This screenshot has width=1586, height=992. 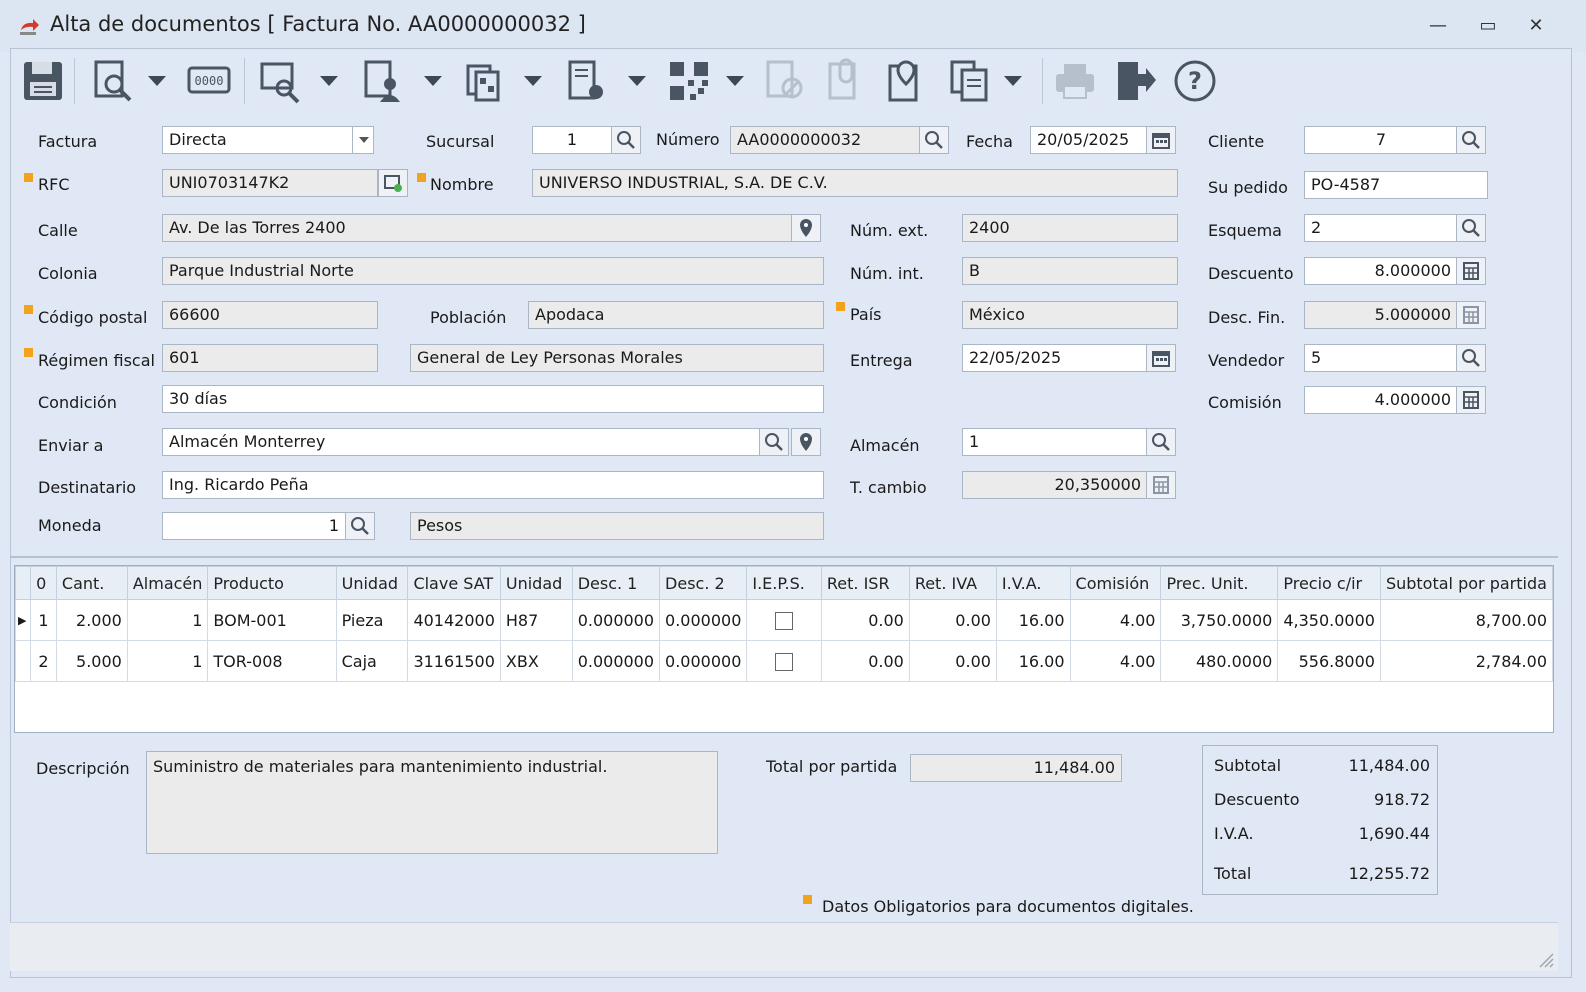 What do you see at coordinates (1466, 661) in the screenshot?
I see `table-cell: 2,784.00` at bounding box center [1466, 661].